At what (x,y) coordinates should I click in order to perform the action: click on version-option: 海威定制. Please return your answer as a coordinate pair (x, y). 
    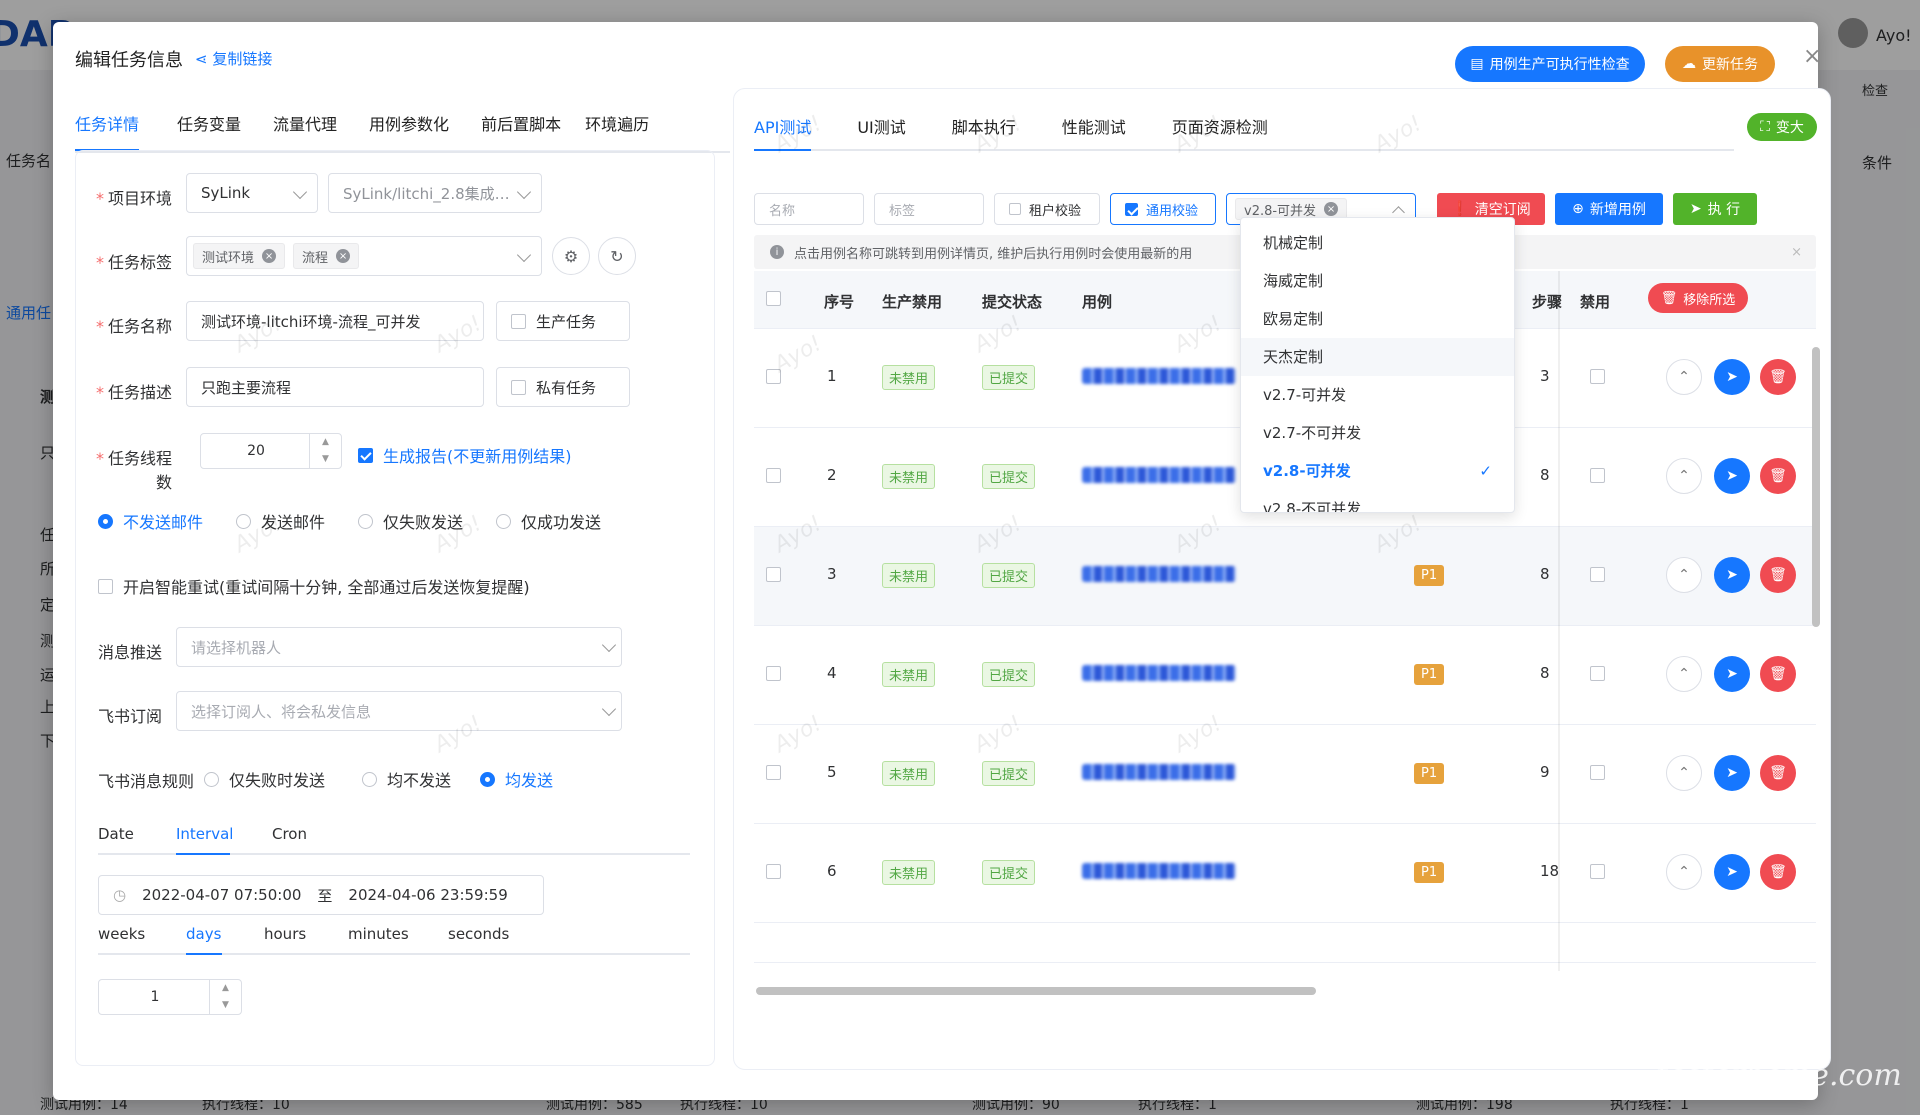
    Looking at the image, I should click on (1377, 281).